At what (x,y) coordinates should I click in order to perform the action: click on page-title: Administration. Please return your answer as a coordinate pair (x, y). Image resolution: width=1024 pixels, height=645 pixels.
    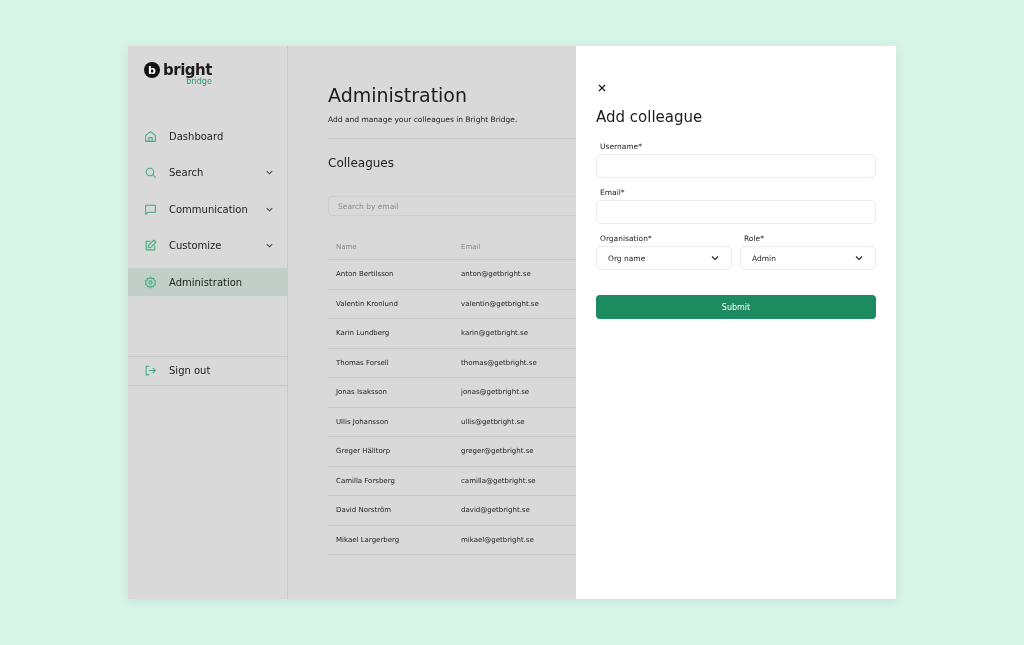
    Looking at the image, I should click on (398, 95).